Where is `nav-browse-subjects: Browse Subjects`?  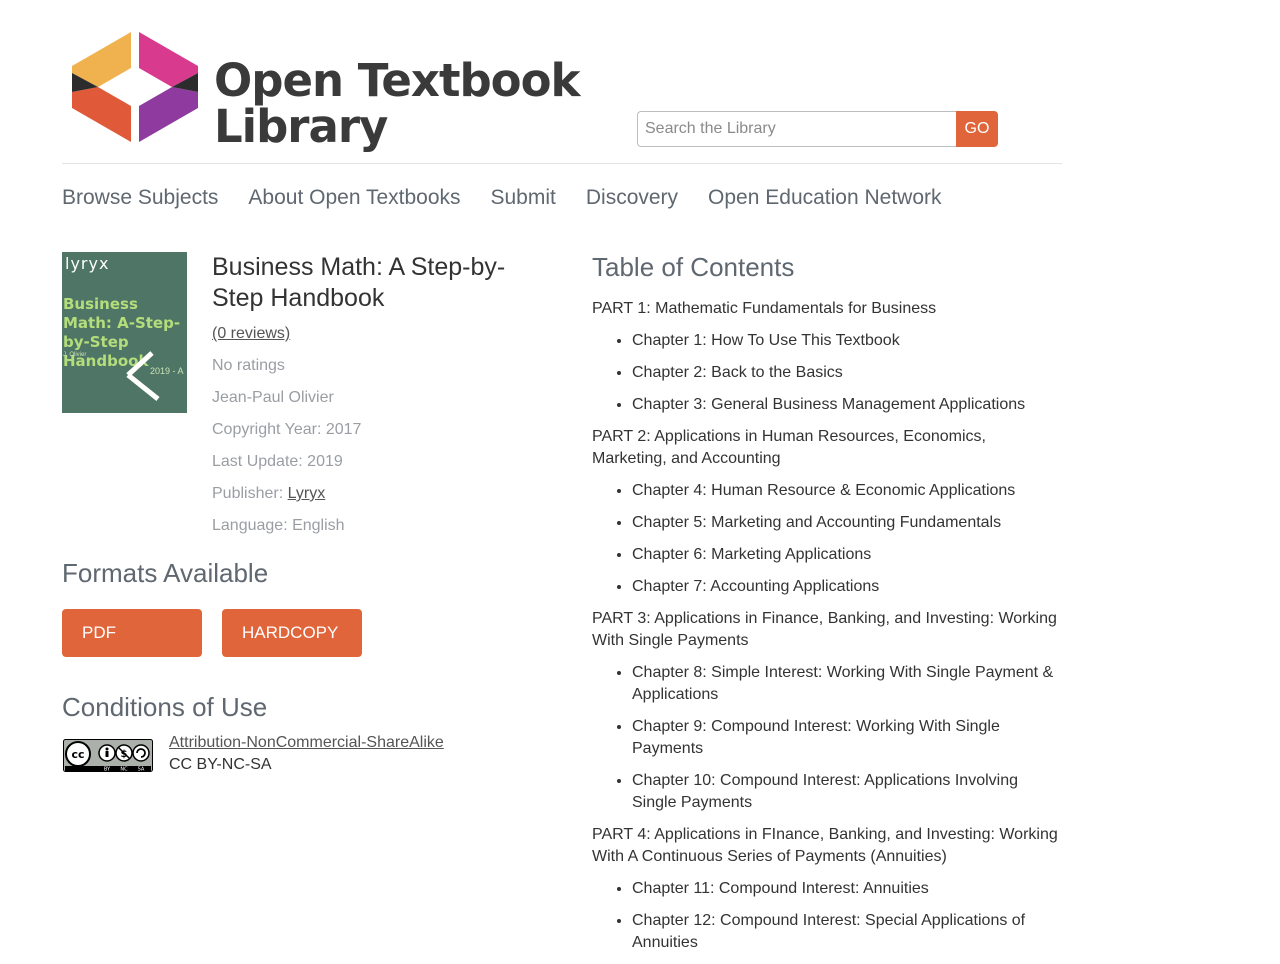
nav-browse-subjects: Browse Subjects is located at coordinates (140, 198).